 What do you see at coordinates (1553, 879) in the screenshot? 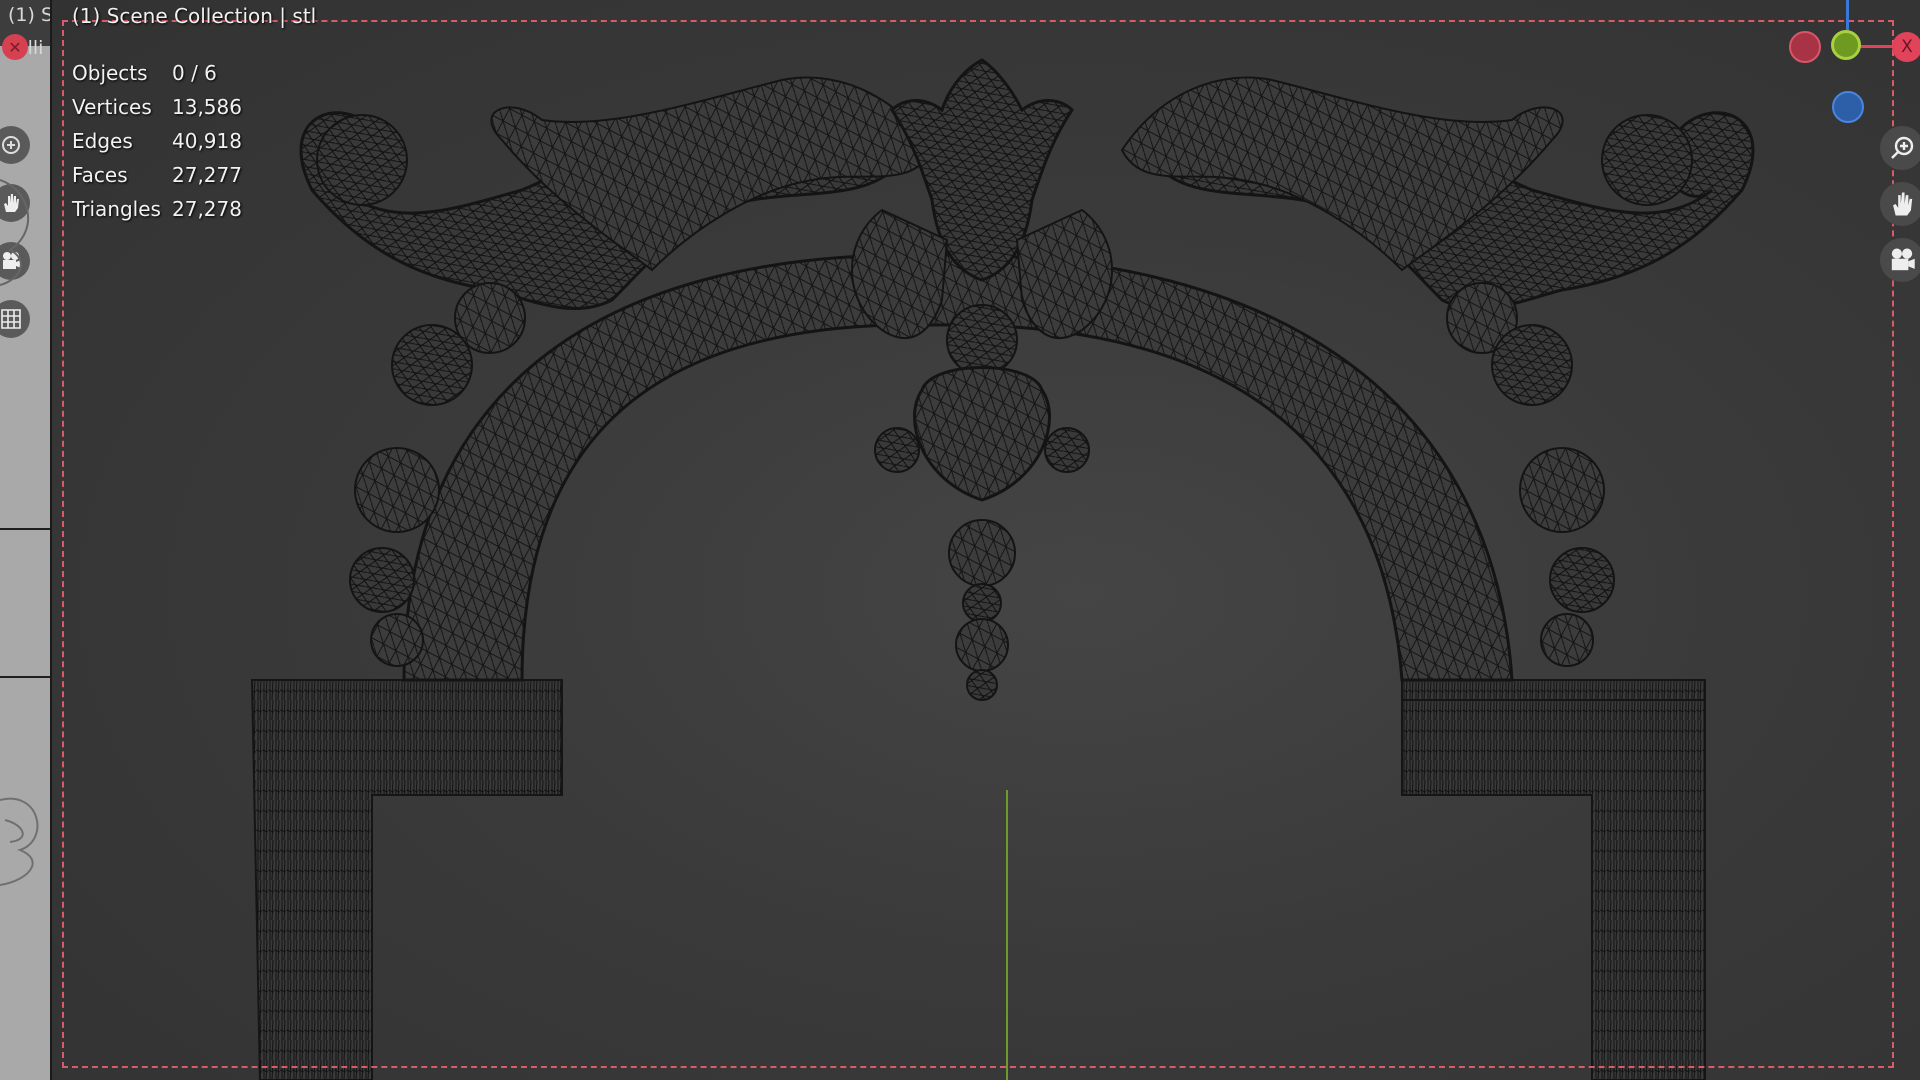
I see `right-pillar` at bounding box center [1553, 879].